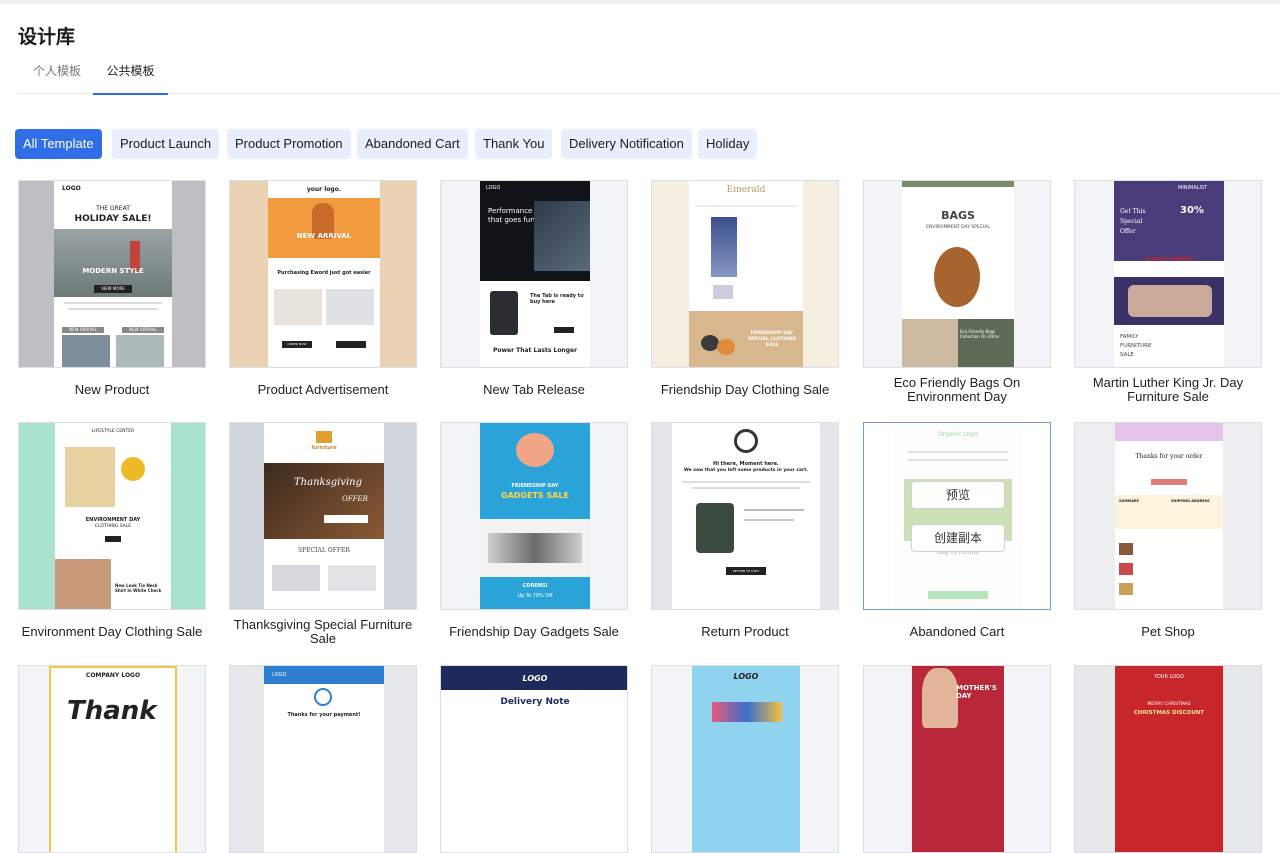 Image resolution: width=1280 pixels, height=853 pixels. What do you see at coordinates (324, 550) in the screenshot?
I see `thumb-section: SPECIAL OFFER` at bounding box center [324, 550].